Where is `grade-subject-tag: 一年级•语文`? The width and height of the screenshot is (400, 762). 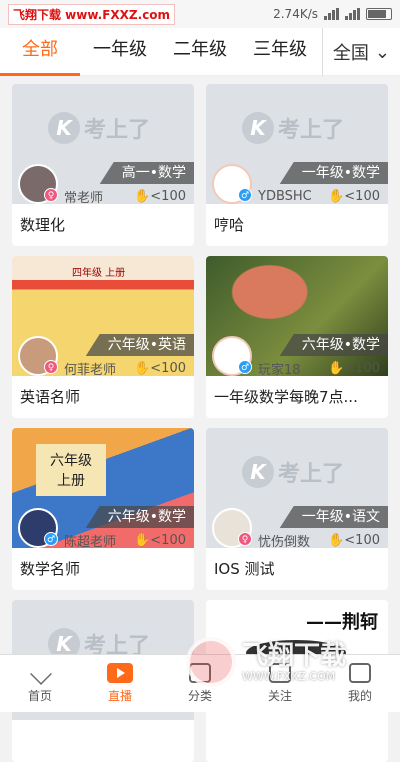 grade-subject-tag: 一年级•语文 is located at coordinates (333, 517).